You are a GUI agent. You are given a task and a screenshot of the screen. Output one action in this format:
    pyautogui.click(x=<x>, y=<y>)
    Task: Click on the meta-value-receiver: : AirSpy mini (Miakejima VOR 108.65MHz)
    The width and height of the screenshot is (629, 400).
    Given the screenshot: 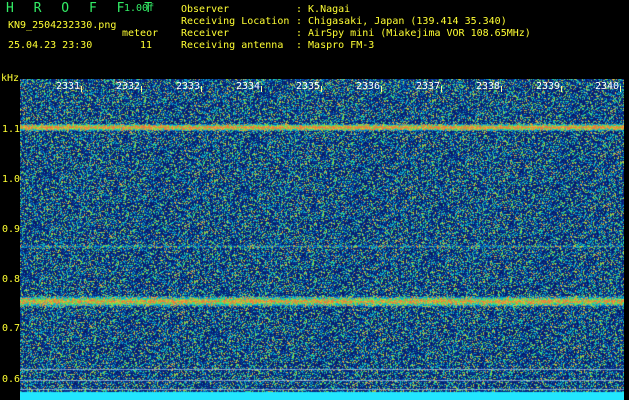 What is the action you would take?
    pyautogui.click(x=413, y=33)
    